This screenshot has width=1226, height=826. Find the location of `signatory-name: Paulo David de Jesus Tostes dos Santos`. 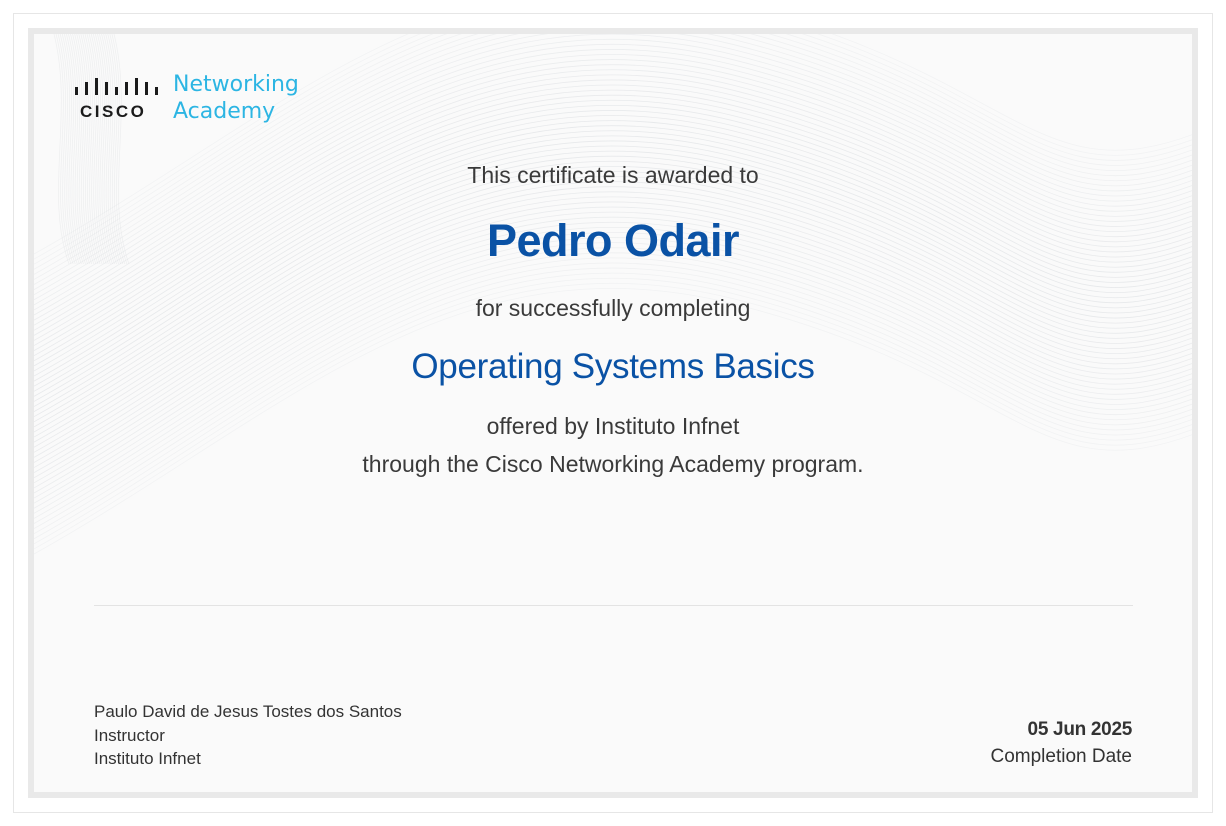

signatory-name: Paulo David de Jesus Tostes dos Santos is located at coordinates (248, 711).